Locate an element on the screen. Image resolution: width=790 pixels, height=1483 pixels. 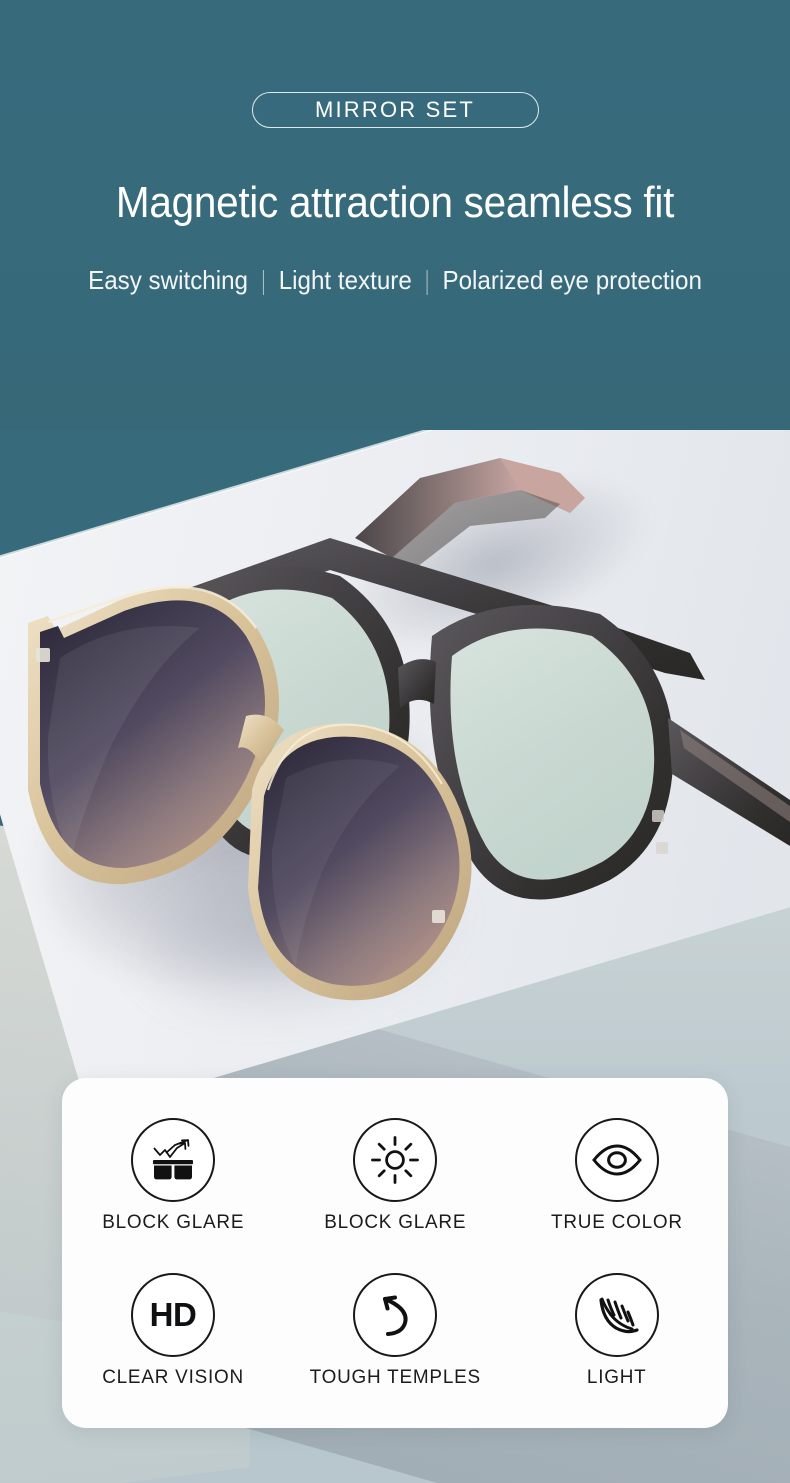
hd-text: HD is located at coordinates (173, 1314).